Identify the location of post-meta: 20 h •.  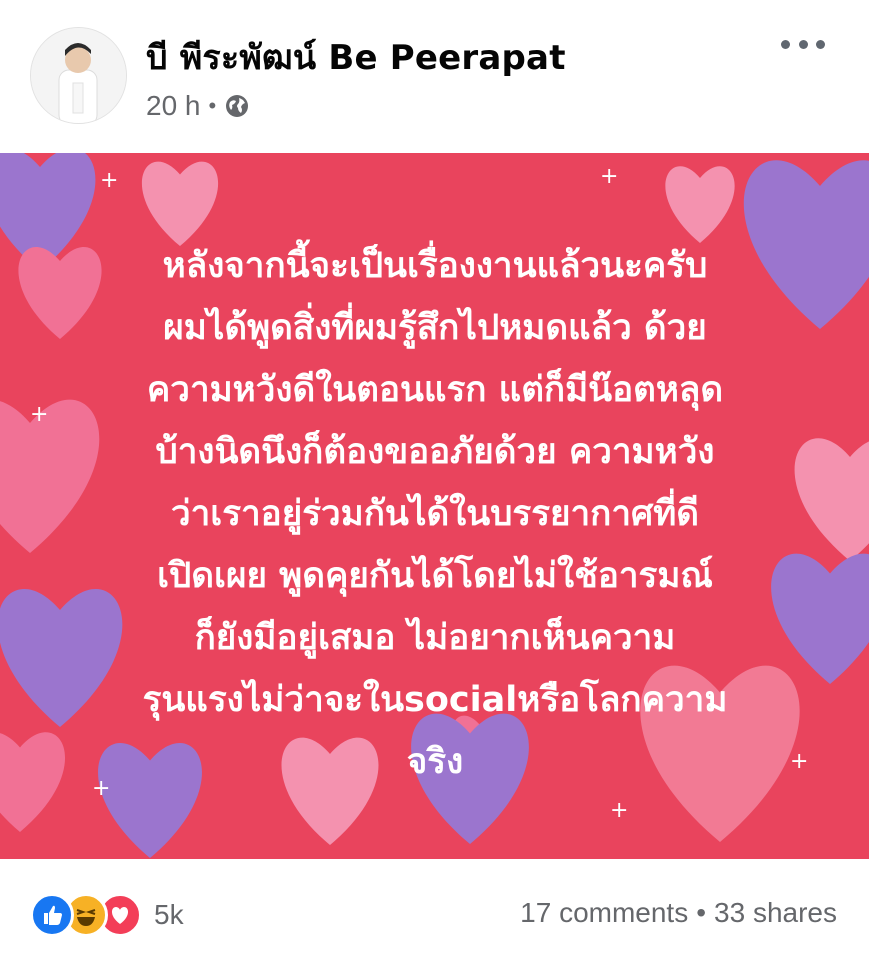
(198, 106).